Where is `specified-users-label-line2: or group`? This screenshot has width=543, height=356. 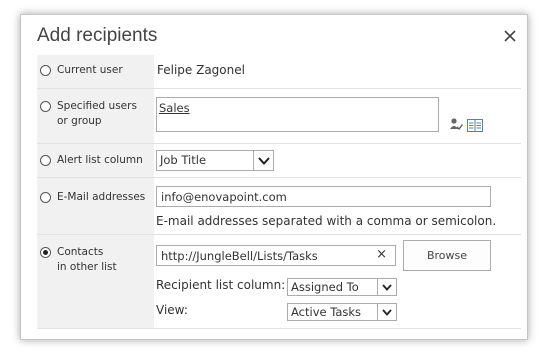 specified-users-label-line2: or group is located at coordinates (79, 121).